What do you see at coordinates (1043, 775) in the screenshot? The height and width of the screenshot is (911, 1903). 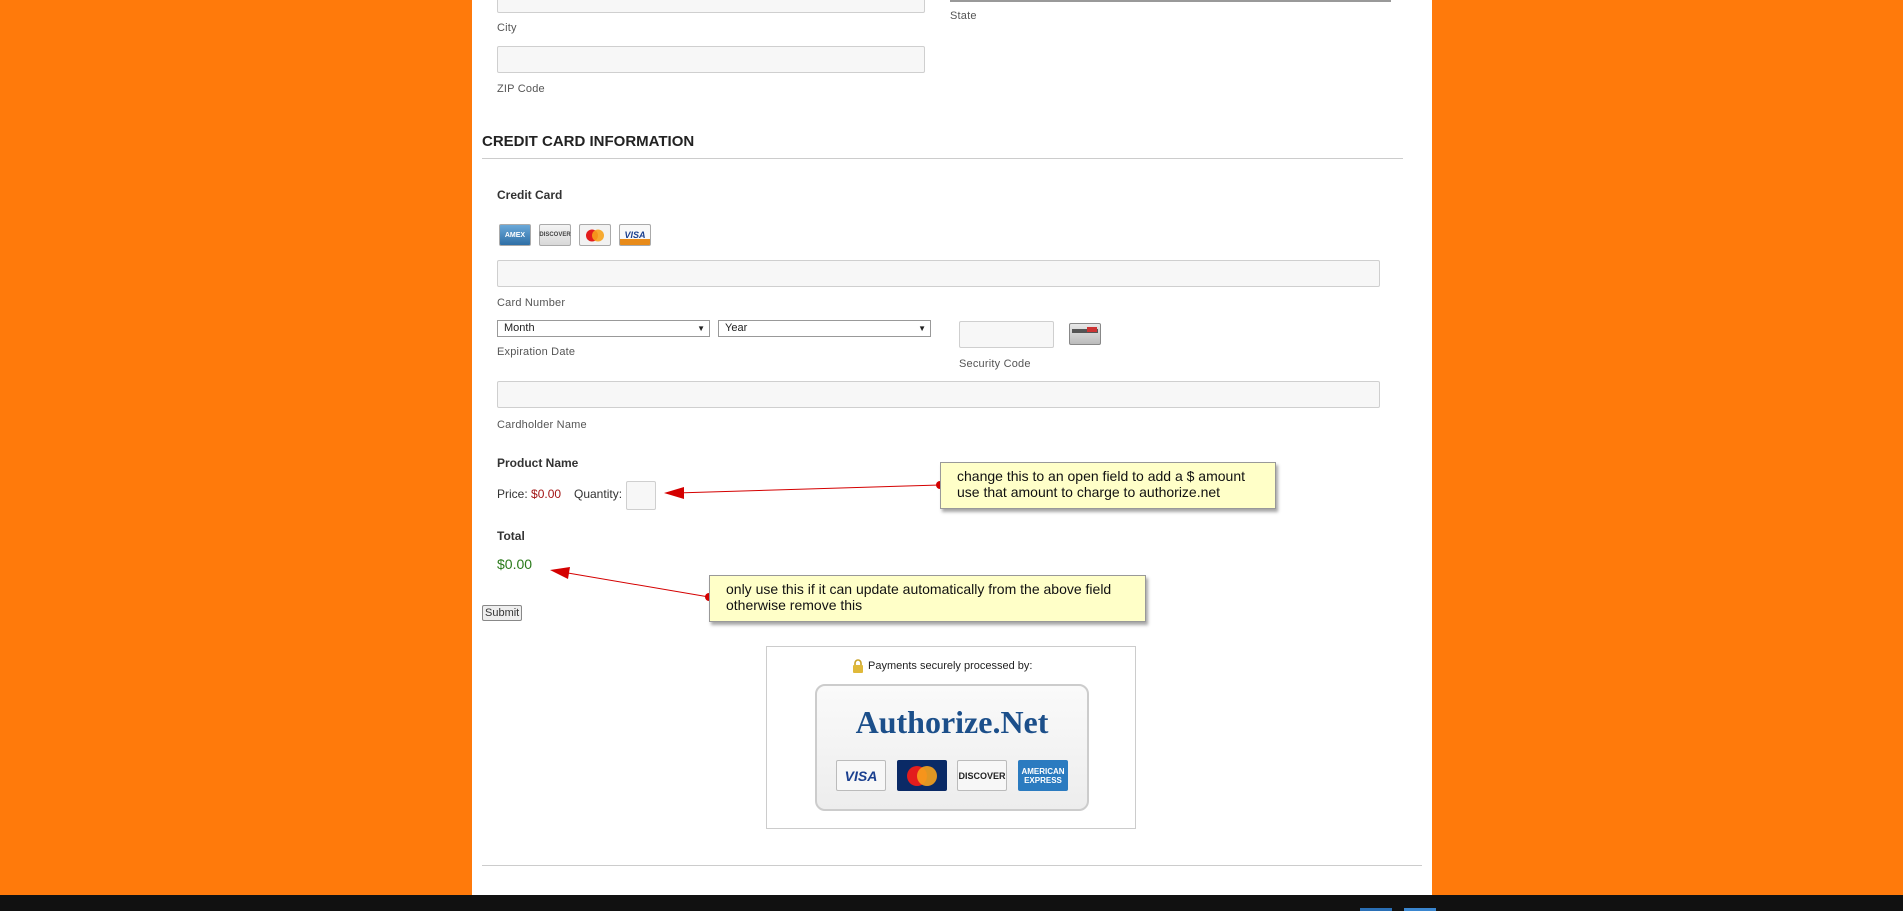 I see `amex-logo-icon: AMERICAN EXPRESS` at bounding box center [1043, 775].